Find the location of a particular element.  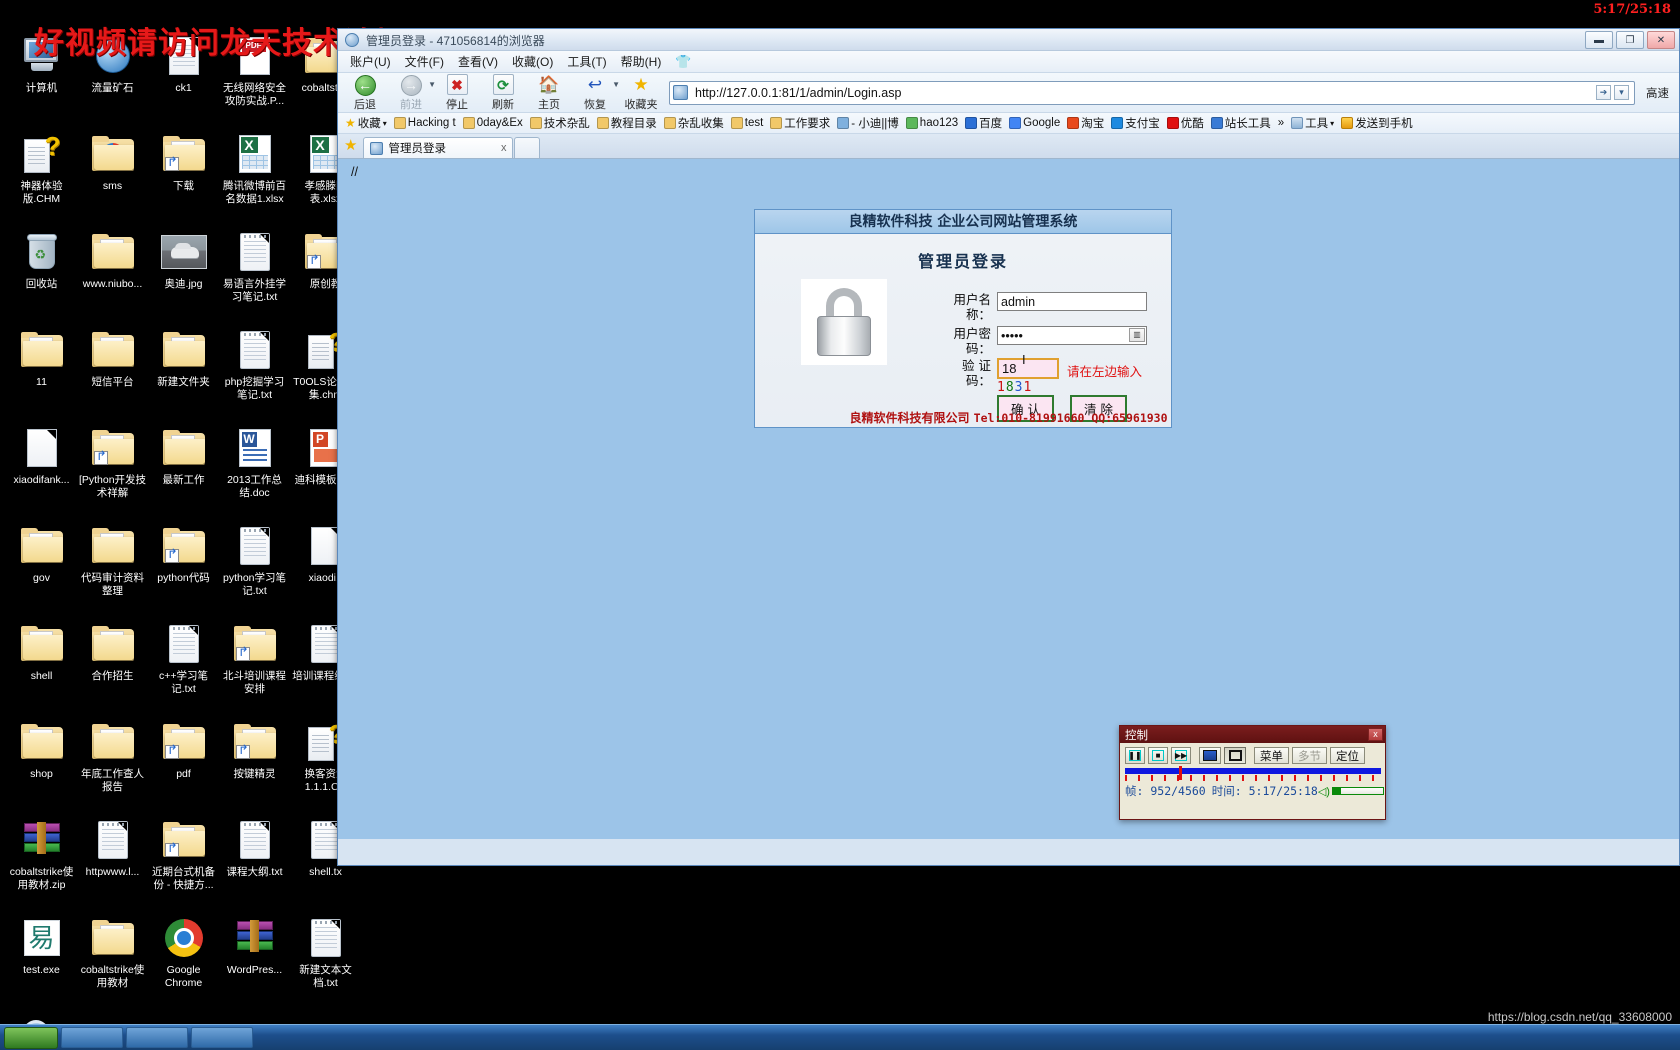

back-button: ← 后退 is located at coordinates (365, 93).